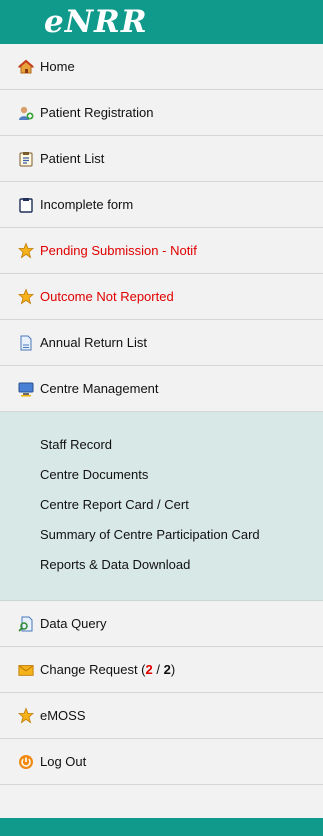 This screenshot has height=836, width=323. Describe the element at coordinates (149, 669) in the screenshot. I see `change-request-pending-count: 2` at that location.